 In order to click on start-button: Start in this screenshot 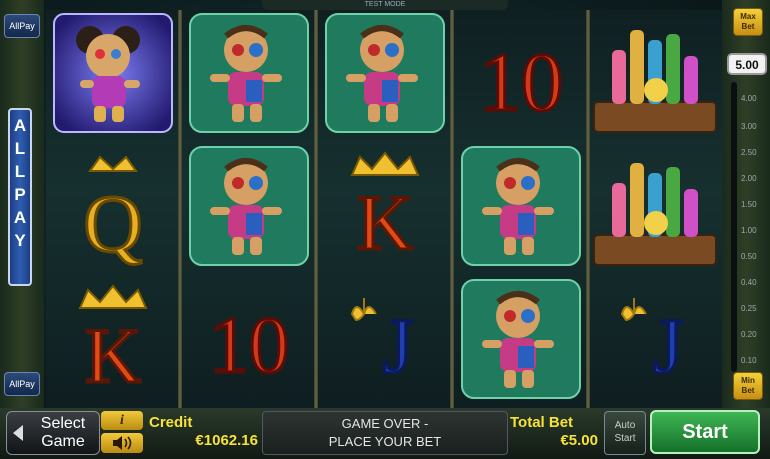, I will do `click(705, 432)`.